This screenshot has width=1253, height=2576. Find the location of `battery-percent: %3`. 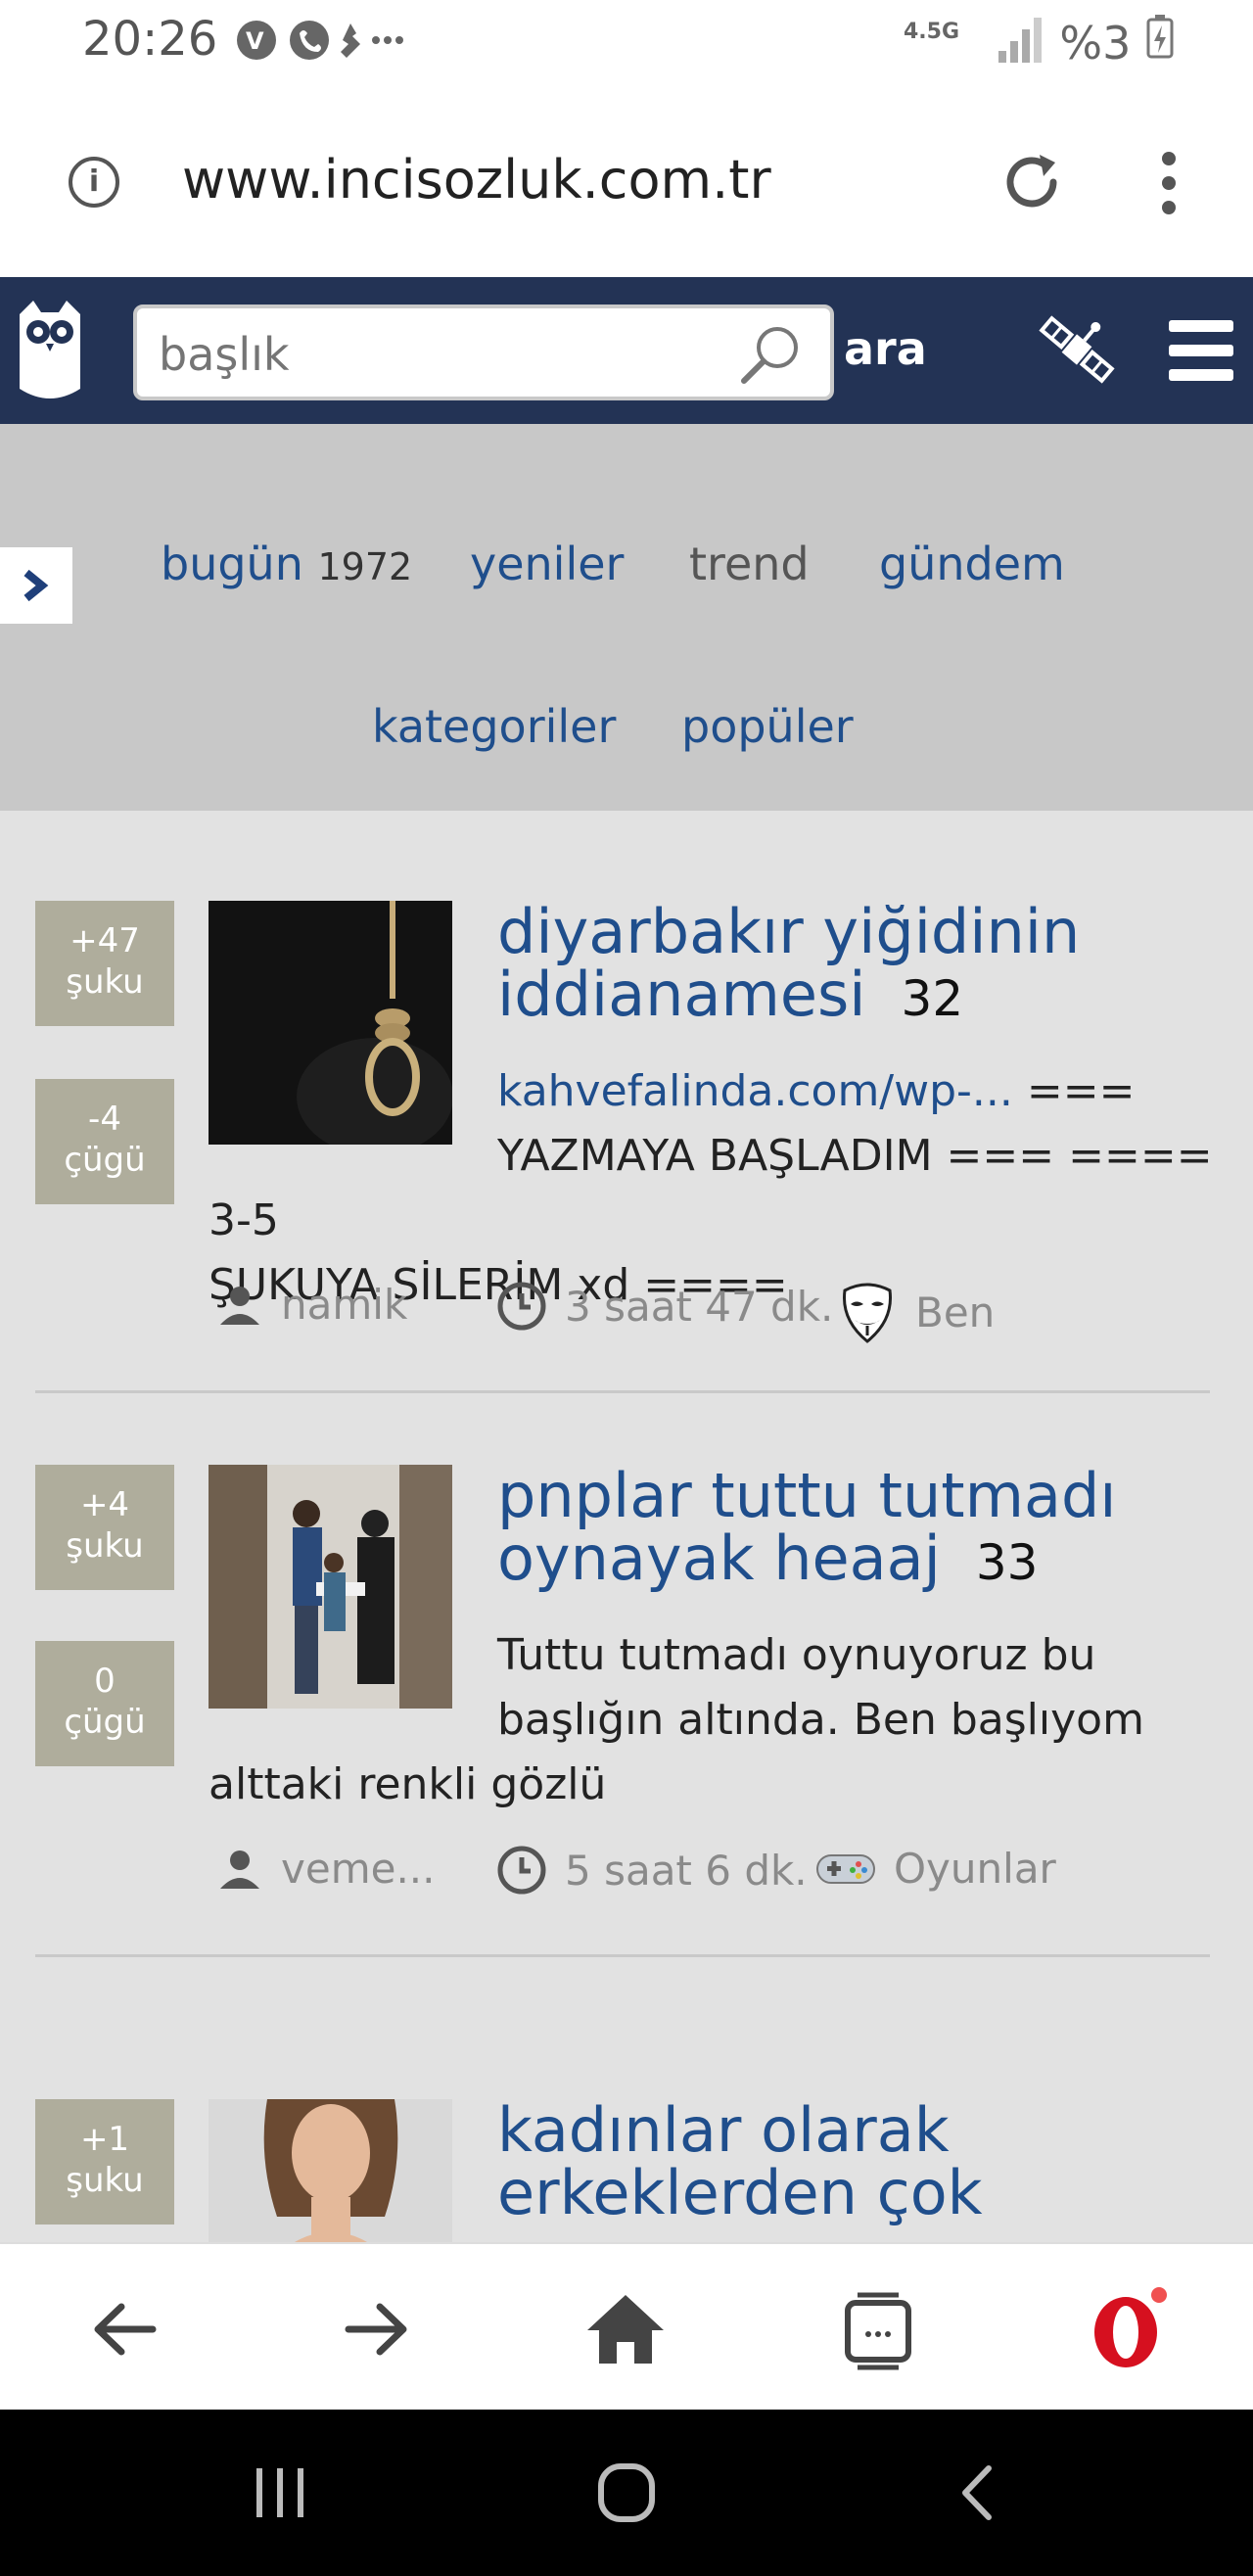

battery-percent: %3 is located at coordinates (1095, 43).